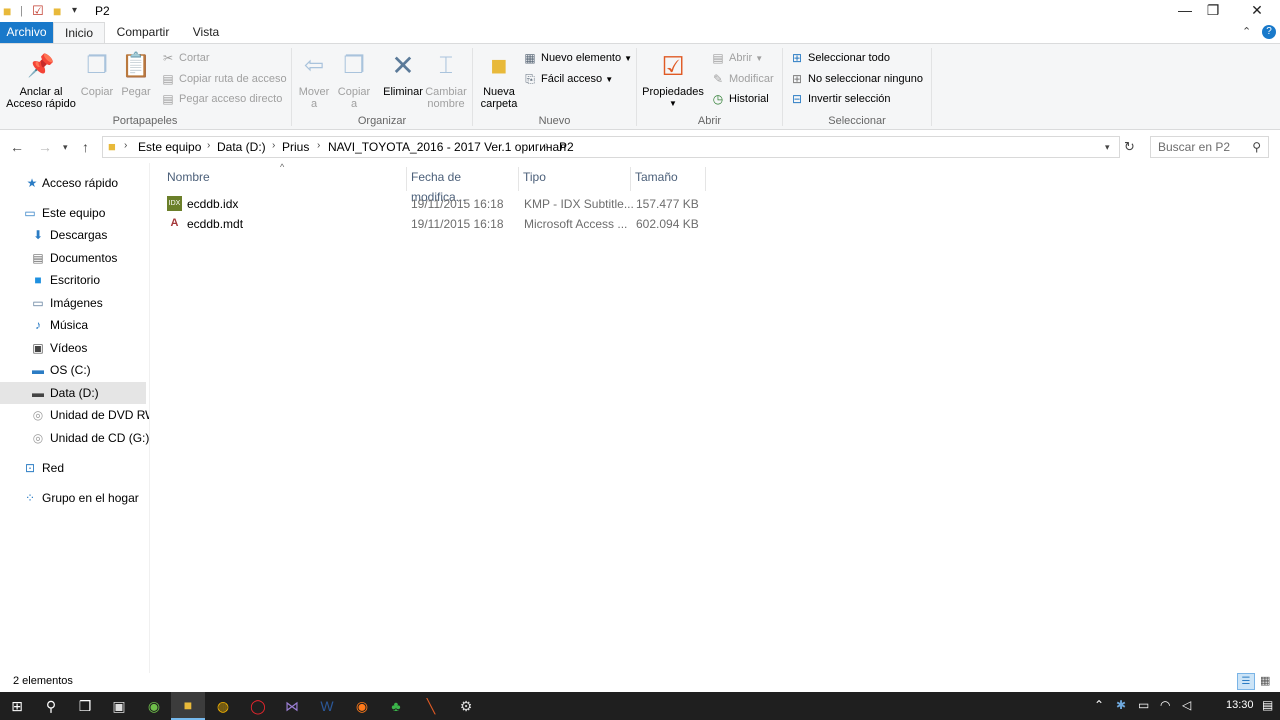 The image size is (1280, 720). Describe the element at coordinates (17, 147) in the screenshot. I see `back-arrow-icon: ←` at that location.